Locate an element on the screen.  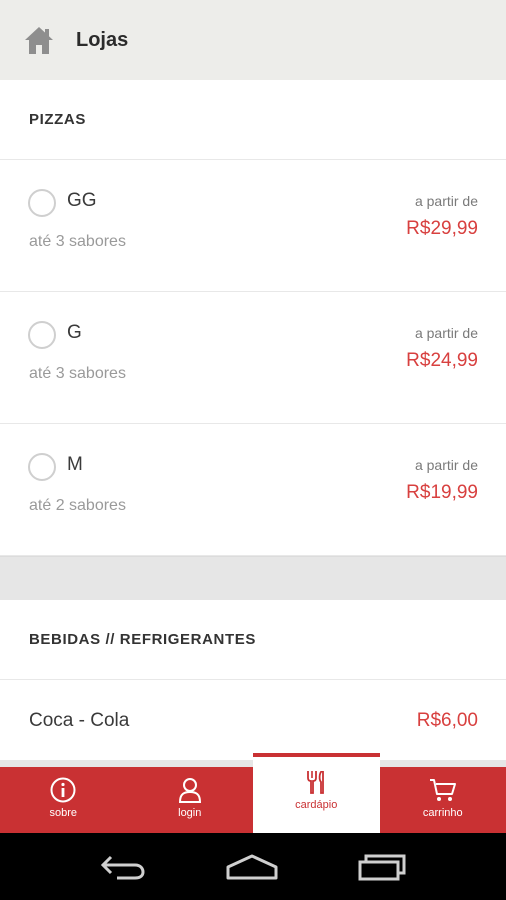
info-icon is located at coordinates (63, 790).